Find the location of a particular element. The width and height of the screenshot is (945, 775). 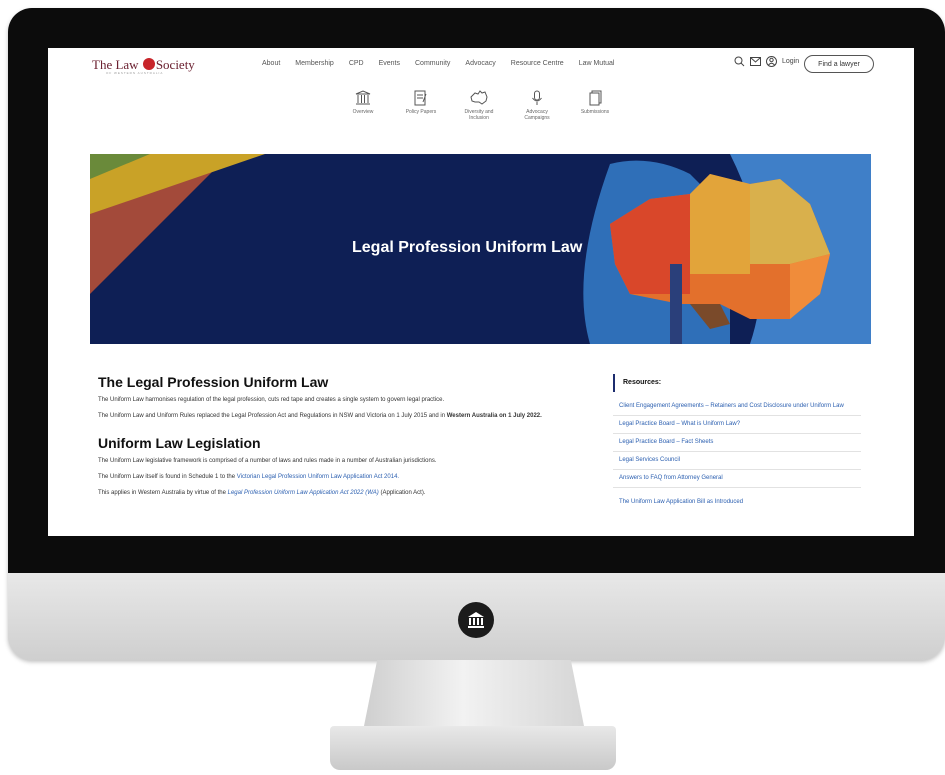

document-pen-icon is located at coordinates (420, 98).